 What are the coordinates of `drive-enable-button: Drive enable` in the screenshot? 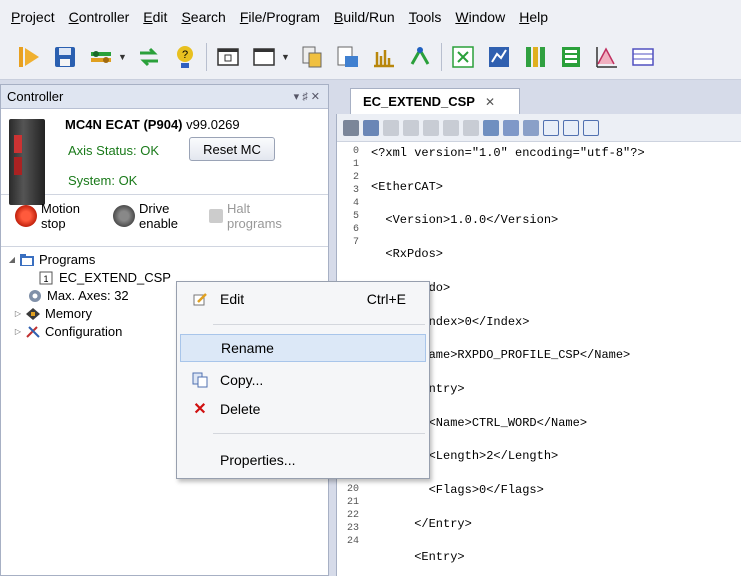 It's located at (145, 216).